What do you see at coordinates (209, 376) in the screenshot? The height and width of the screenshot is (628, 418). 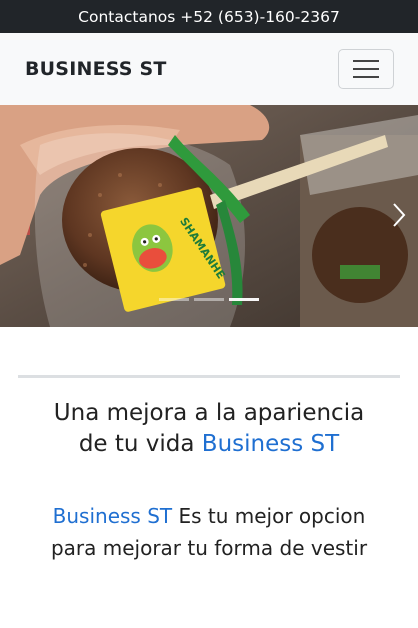 I see `section-divider` at bounding box center [209, 376].